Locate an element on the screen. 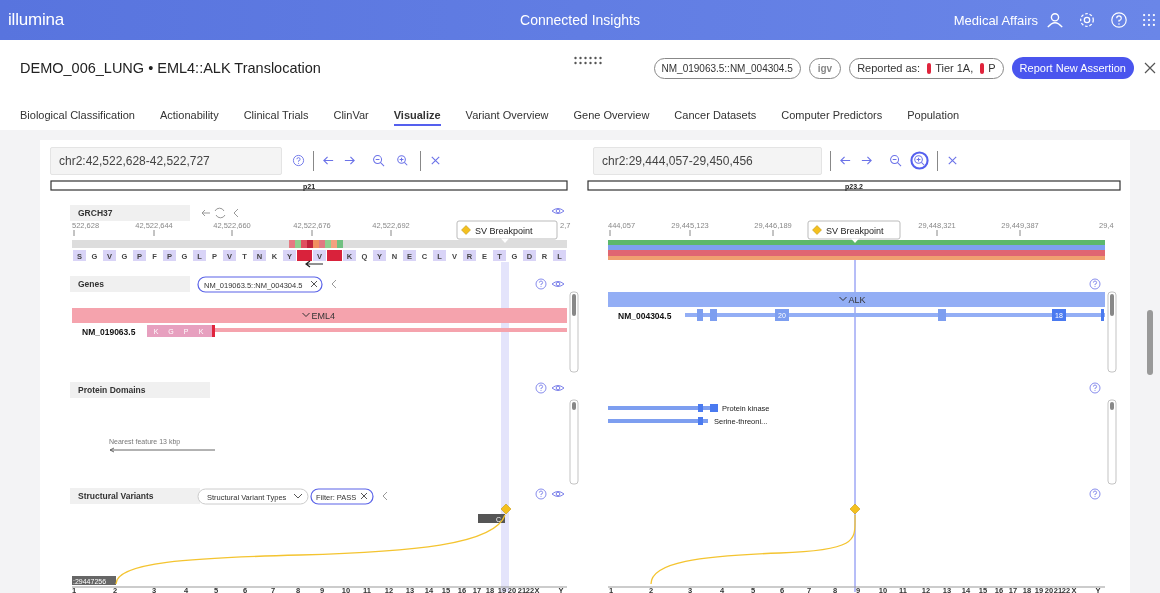  logo: illumina is located at coordinates (36, 20).